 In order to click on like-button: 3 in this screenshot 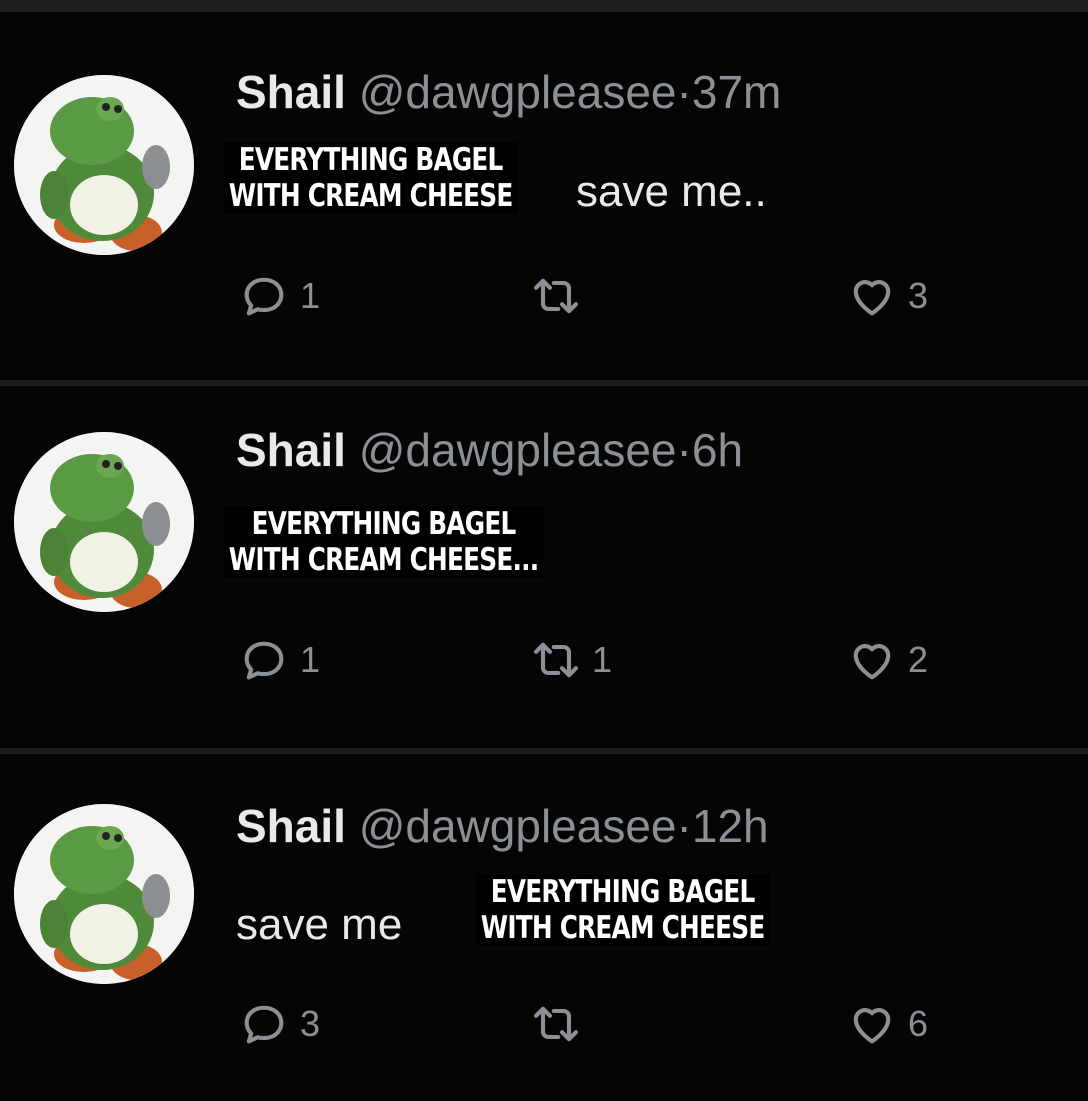, I will do `click(887, 296)`.